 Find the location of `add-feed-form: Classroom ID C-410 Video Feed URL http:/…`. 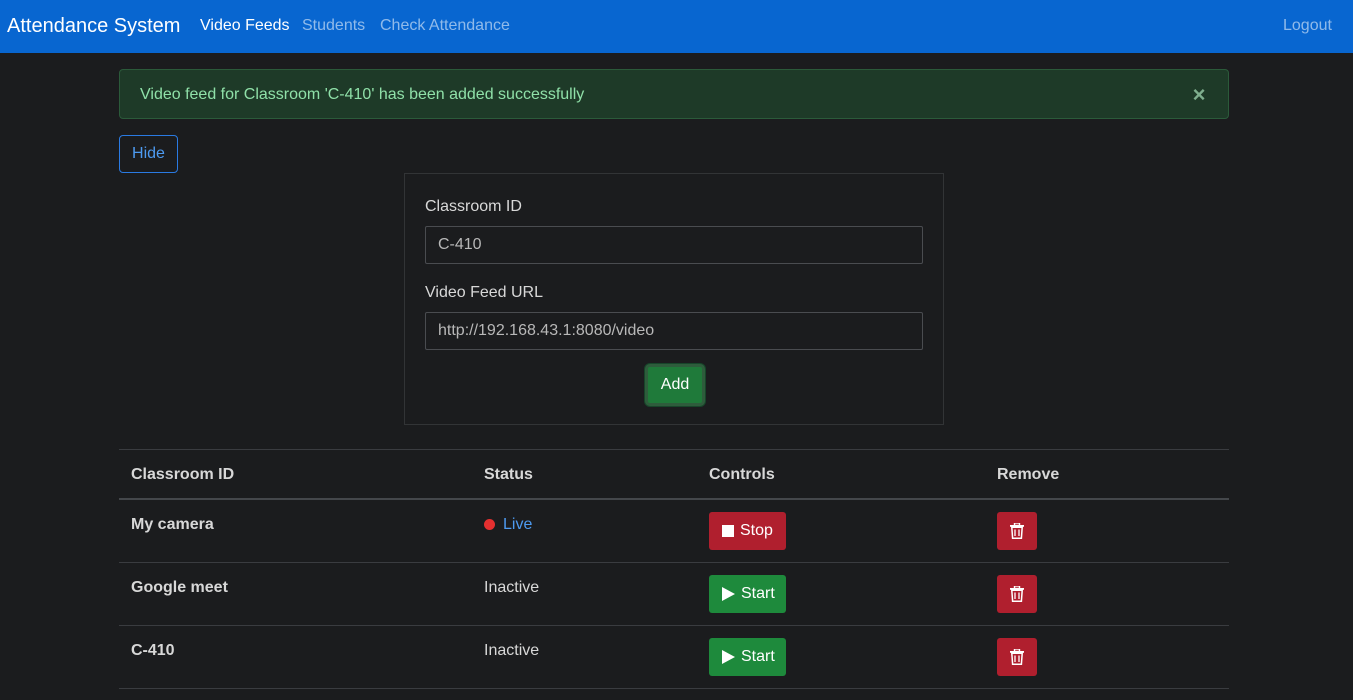

add-feed-form: Classroom ID C-410 Video Feed URL http:/… is located at coordinates (674, 299).